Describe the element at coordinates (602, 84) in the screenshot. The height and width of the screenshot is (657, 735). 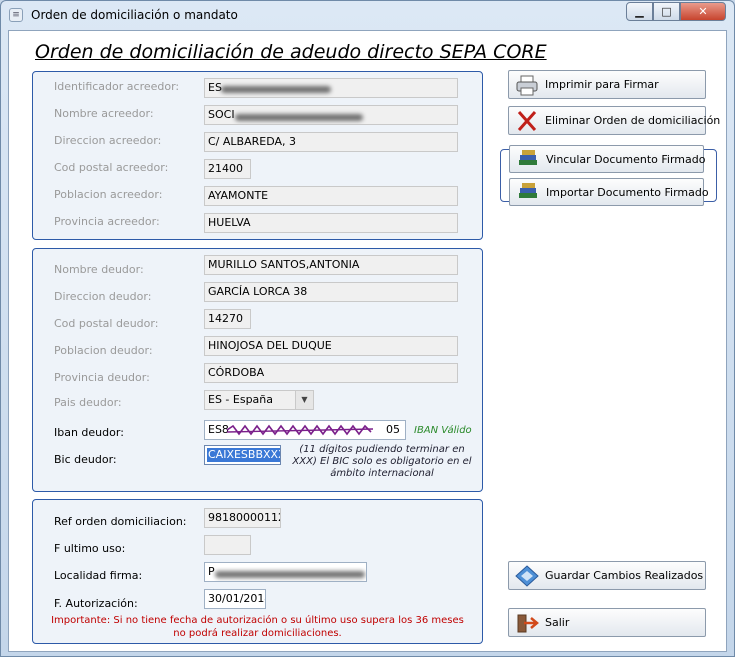
I see `print-button-label: Imprimir para Firmar` at that location.